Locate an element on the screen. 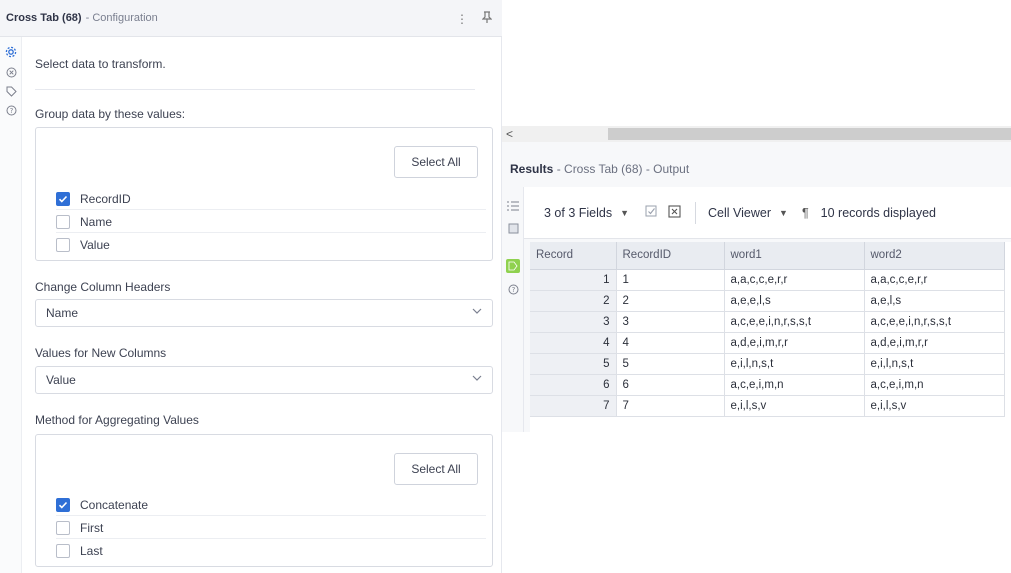 This screenshot has width=1011, height=573. table-row: 1 1 a,a,c,c,e,r,r a,a,c,c,e,r,r is located at coordinates (767, 280).